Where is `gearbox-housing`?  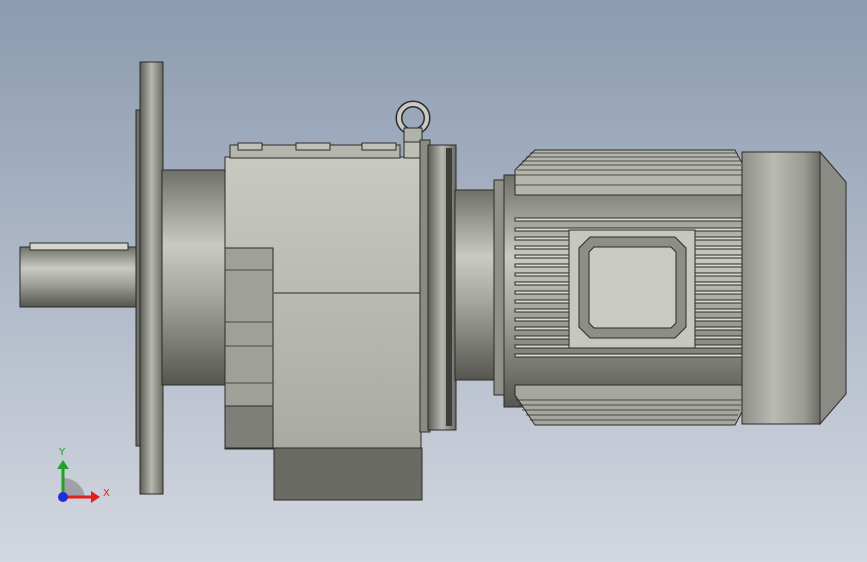 gearbox-housing is located at coordinates (324, 320).